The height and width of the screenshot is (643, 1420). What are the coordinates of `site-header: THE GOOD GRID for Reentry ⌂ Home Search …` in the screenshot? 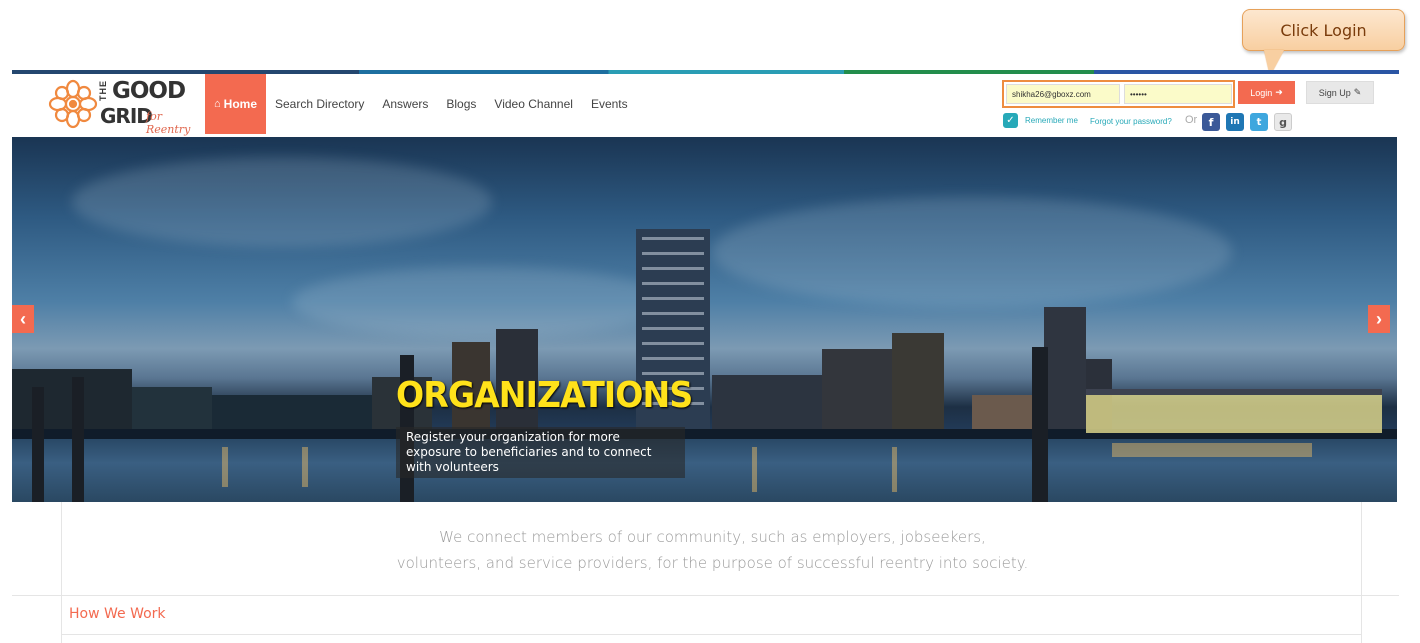 It's located at (705, 105).